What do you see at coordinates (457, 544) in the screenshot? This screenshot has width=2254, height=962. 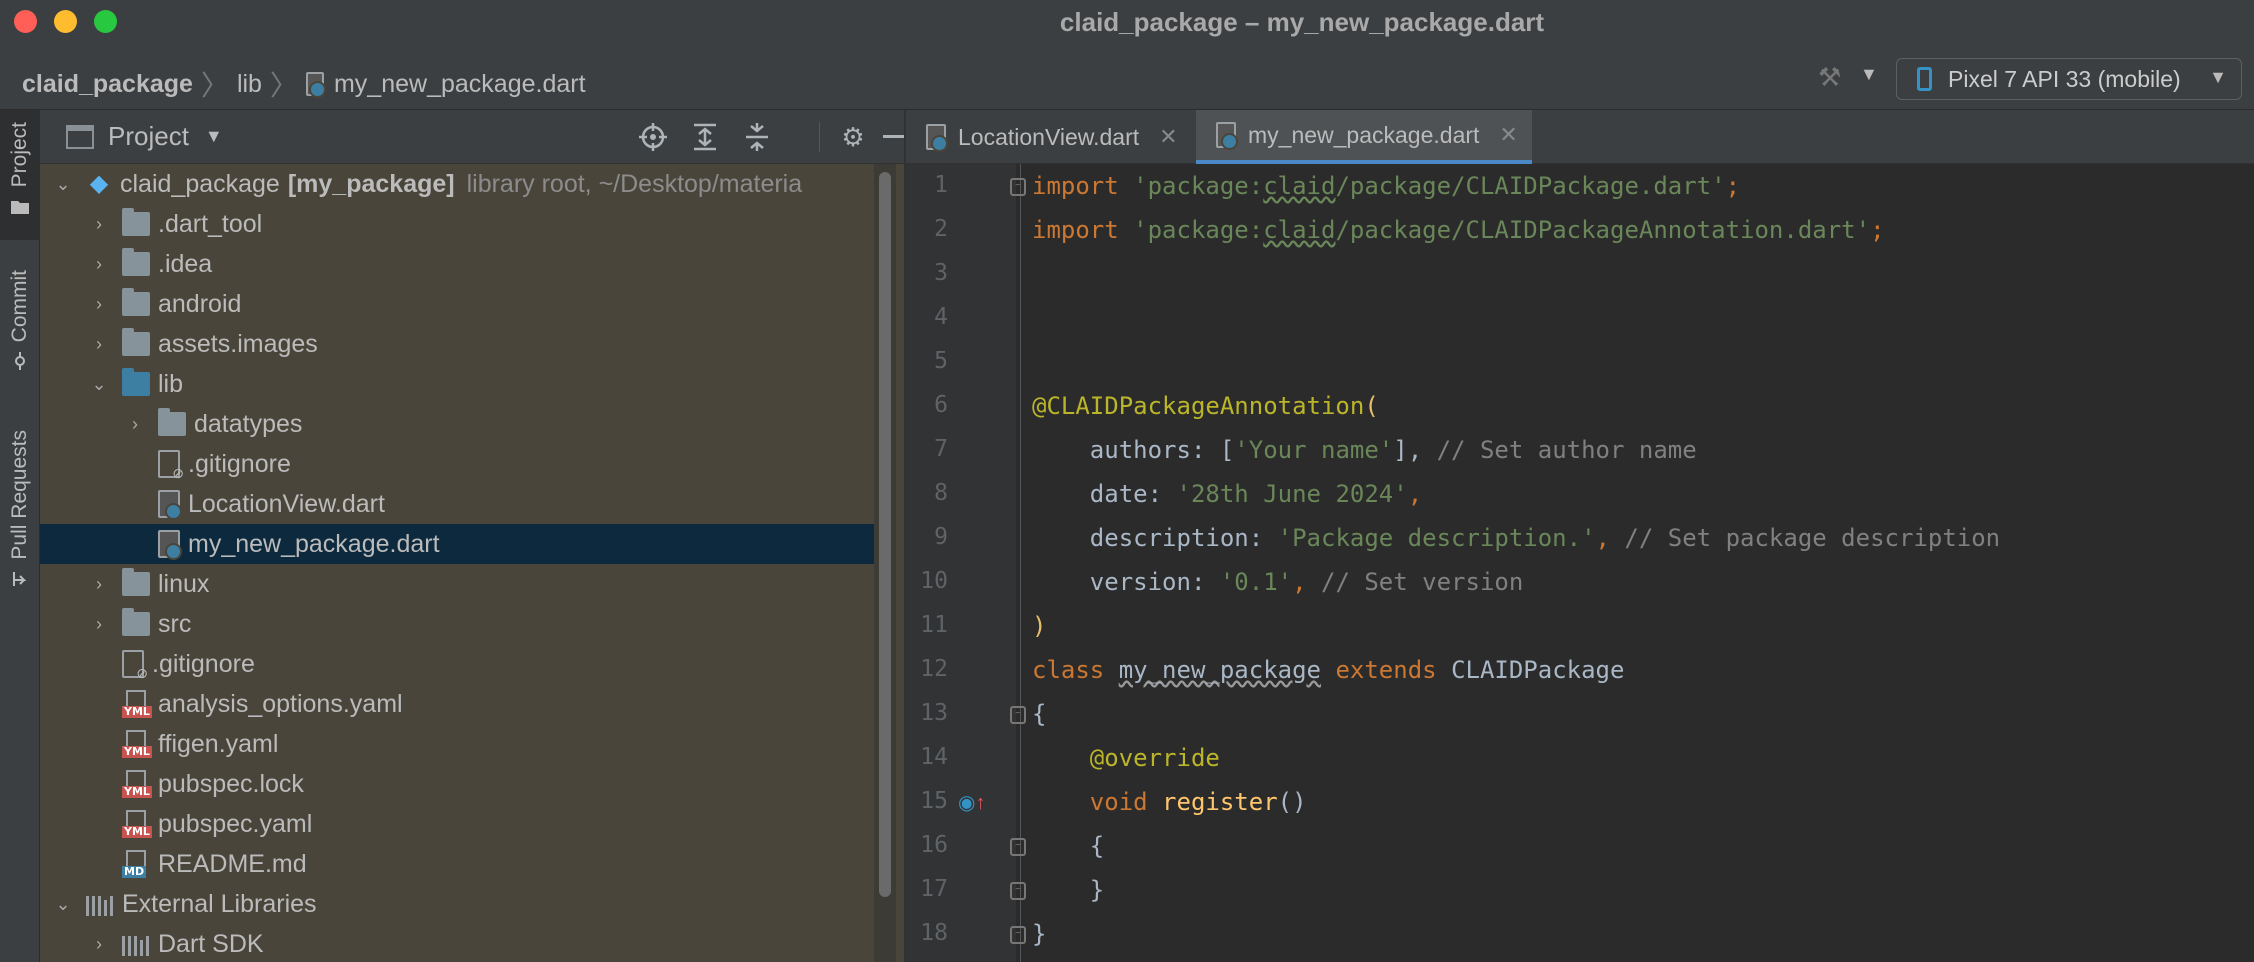 I see `tree-item-selected: my_new_package.dart` at bounding box center [457, 544].